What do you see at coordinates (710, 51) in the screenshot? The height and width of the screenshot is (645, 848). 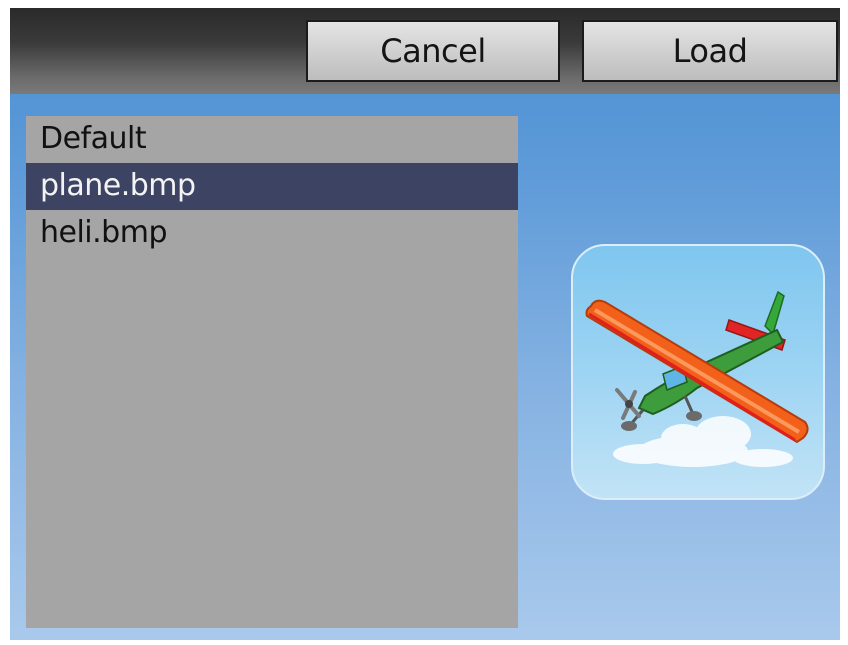 I see `load-button: Load` at bounding box center [710, 51].